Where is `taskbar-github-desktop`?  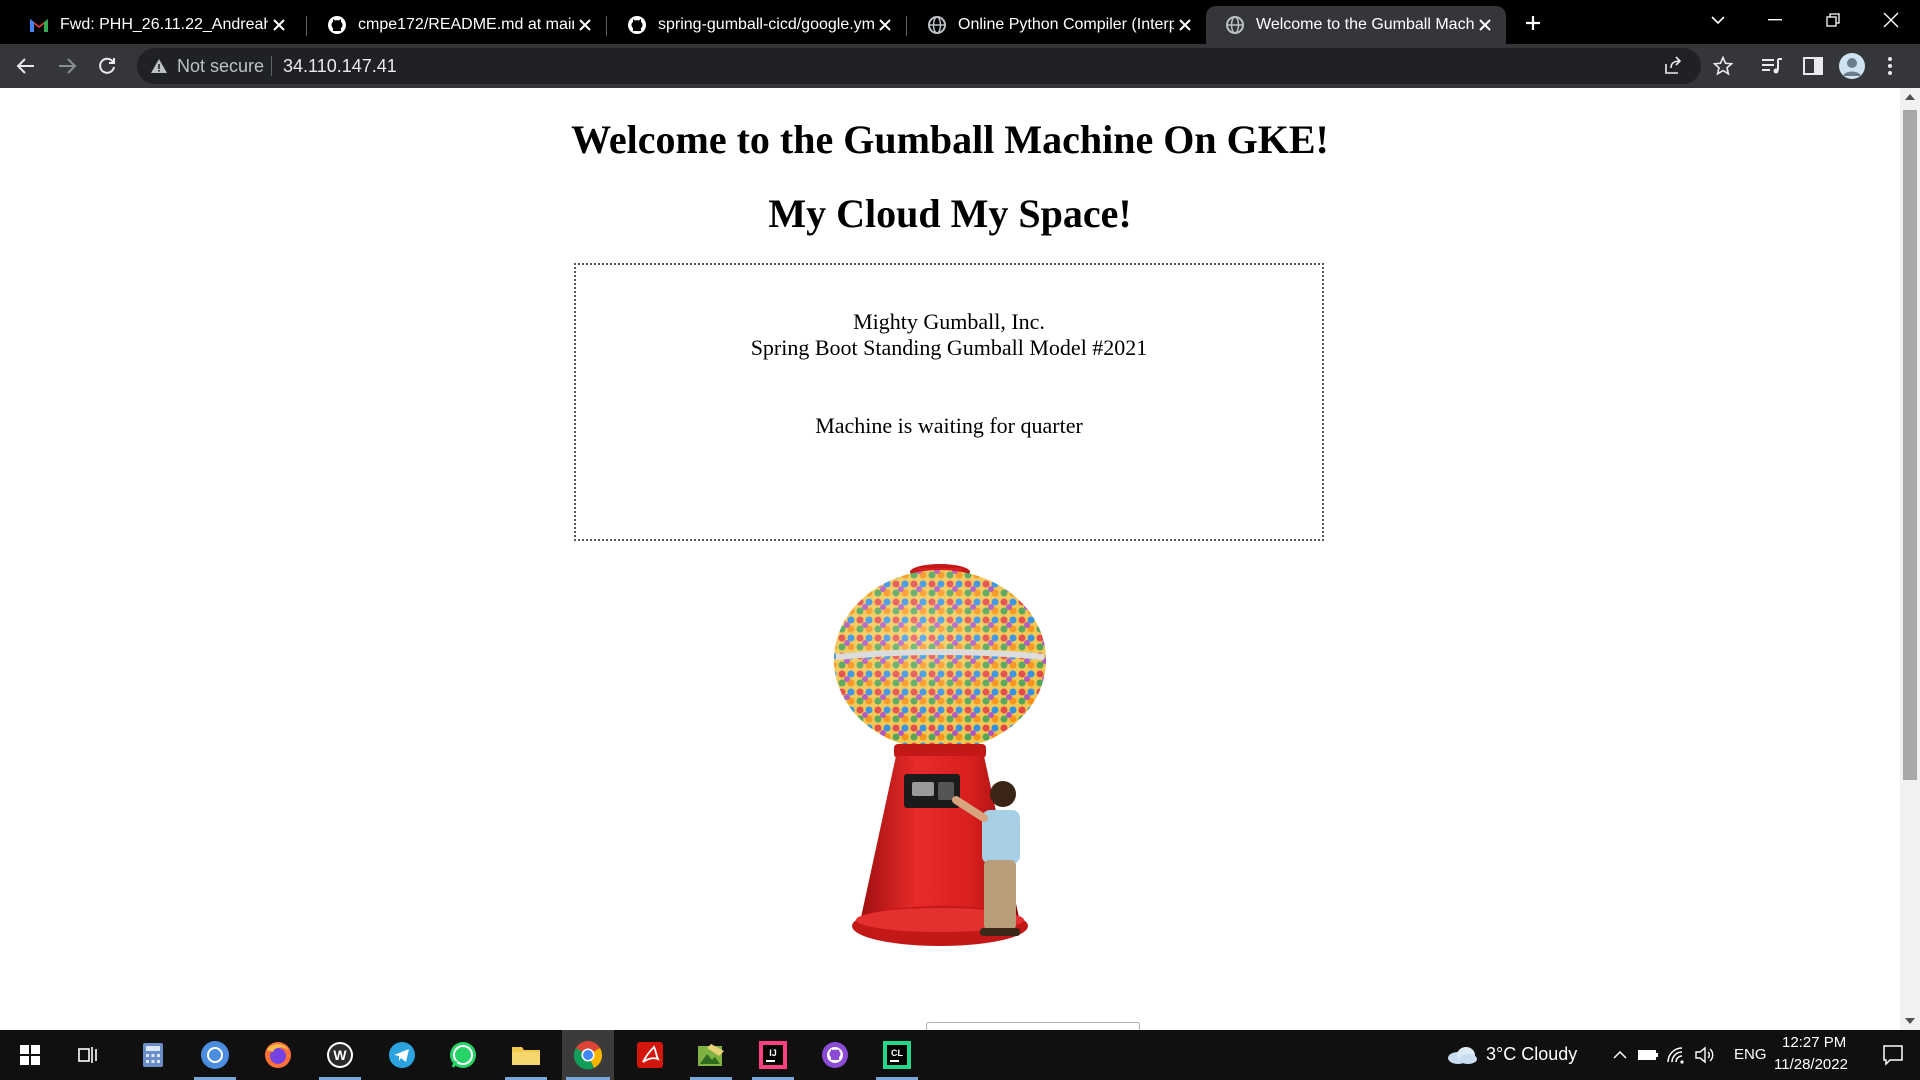 taskbar-github-desktop is located at coordinates (835, 1055).